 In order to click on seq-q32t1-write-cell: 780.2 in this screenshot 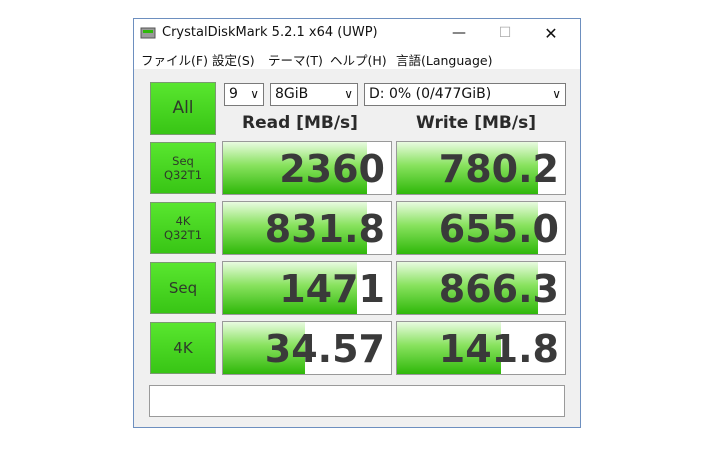, I will do `click(481, 168)`.